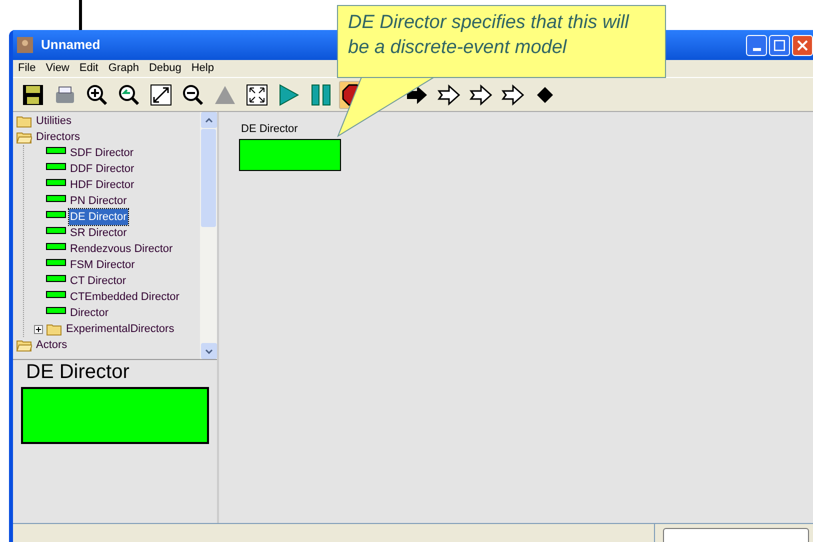  Describe the element at coordinates (58, 137) in the screenshot. I see `tree-item: Directors` at that location.